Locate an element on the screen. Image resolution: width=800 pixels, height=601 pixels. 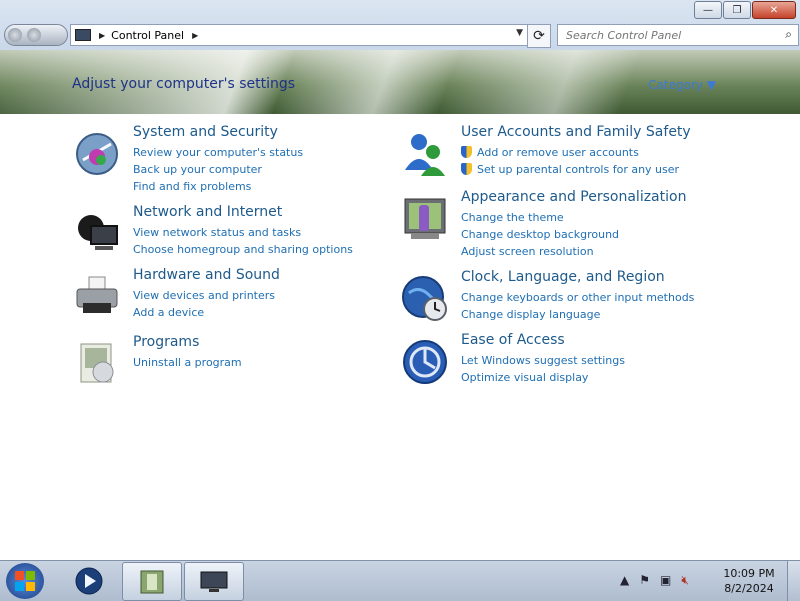
link-parental-controls: Set up parental controls for any user is located at coordinates (570, 169).